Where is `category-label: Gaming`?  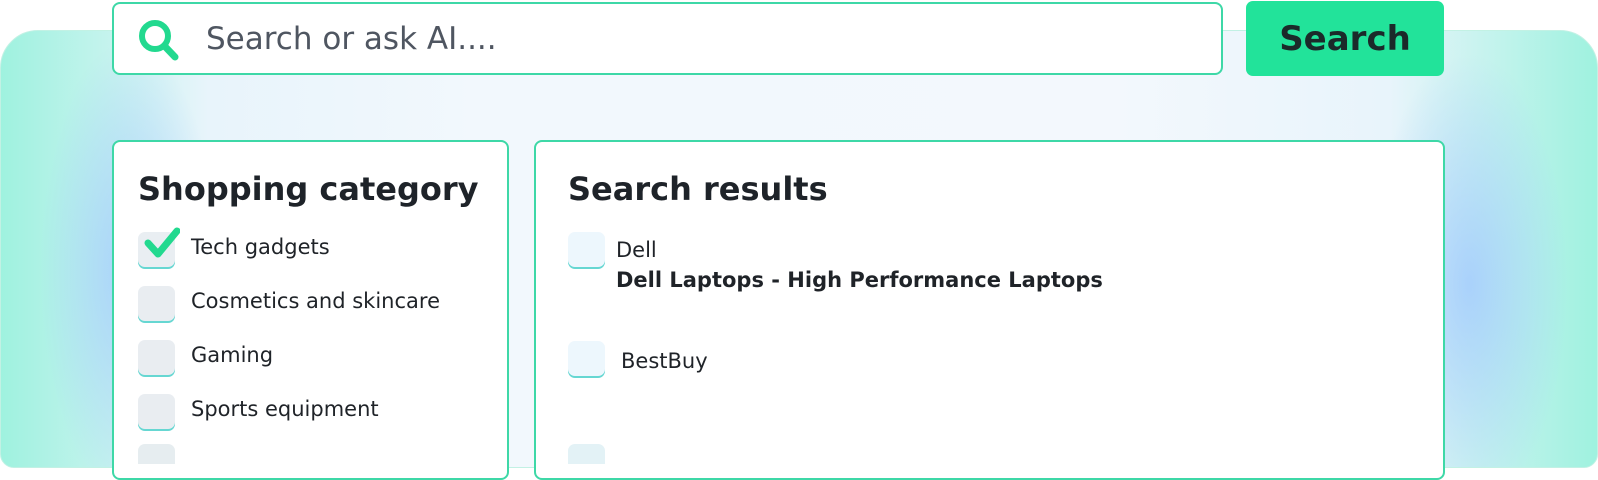
category-label: Gaming is located at coordinates (232, 355).